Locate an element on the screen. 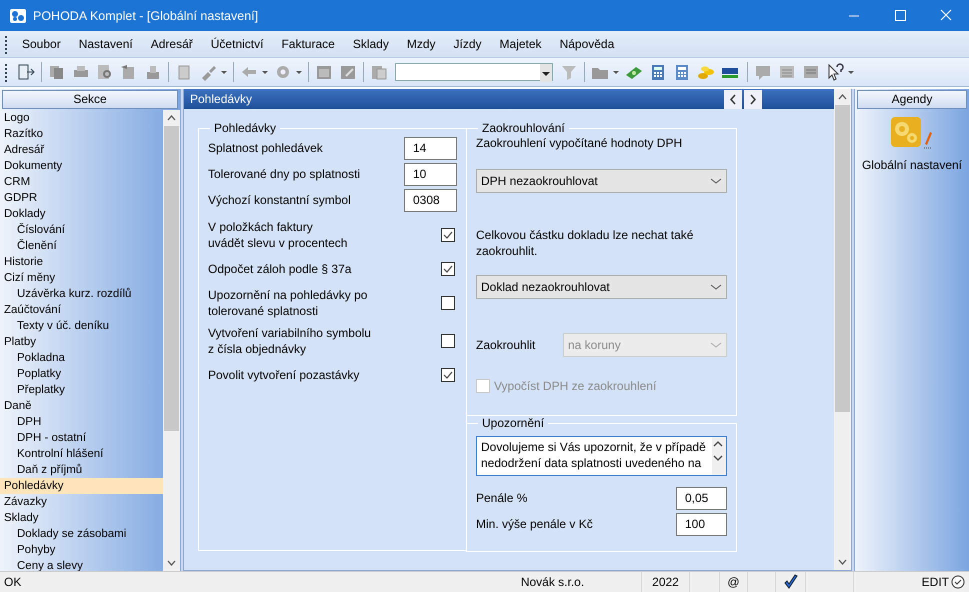 Image resolution: width=969 pixels, height=592 pixels. section-item: Pohledávky is located at coordinates (81, 486).